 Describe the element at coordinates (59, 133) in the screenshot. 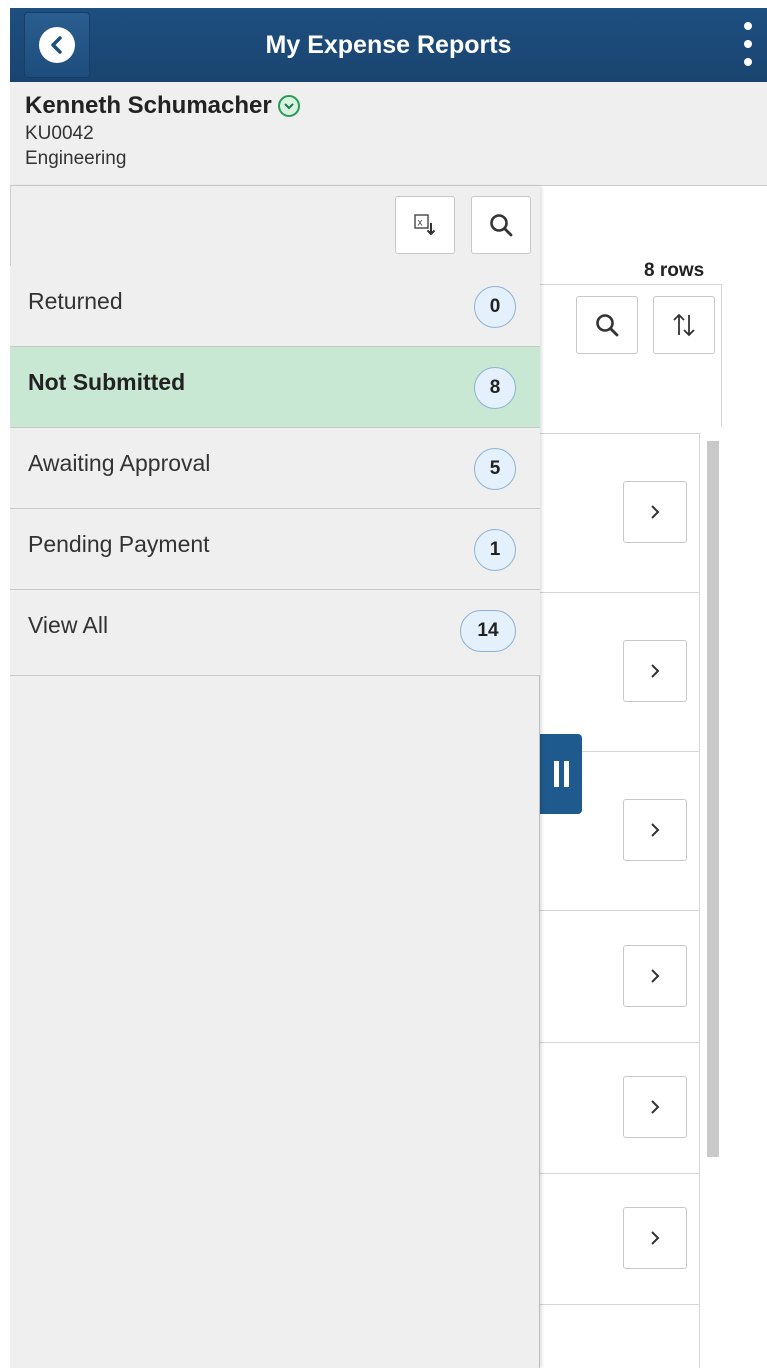

I see `user-id: KU0042` at that location.